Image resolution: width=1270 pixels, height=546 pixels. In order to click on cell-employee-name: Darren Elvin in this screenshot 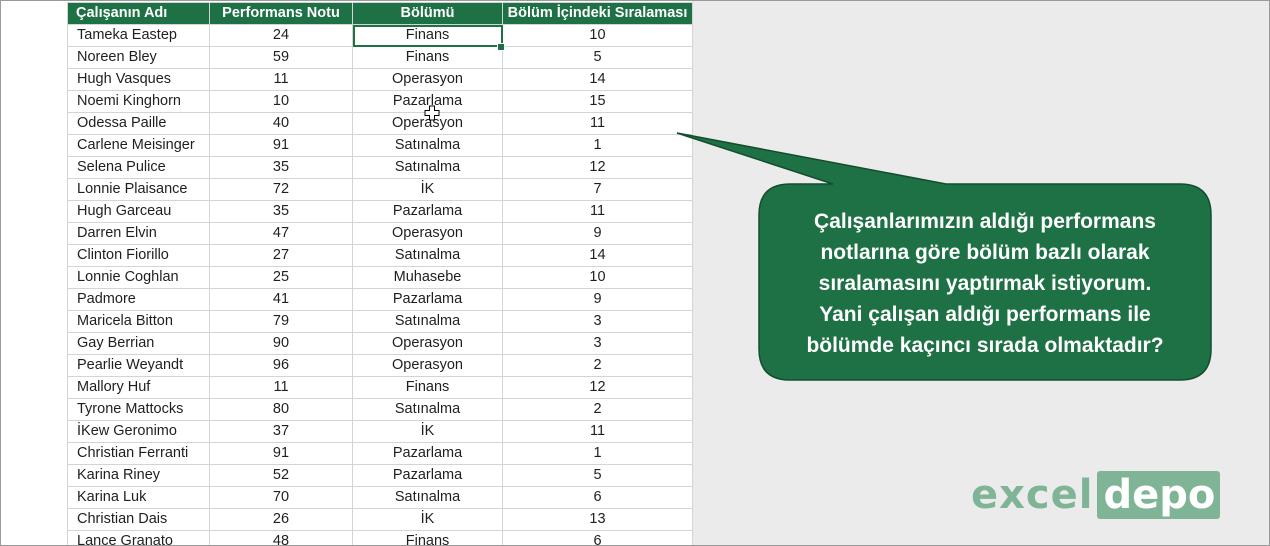, I will do `click(138, 233)`.